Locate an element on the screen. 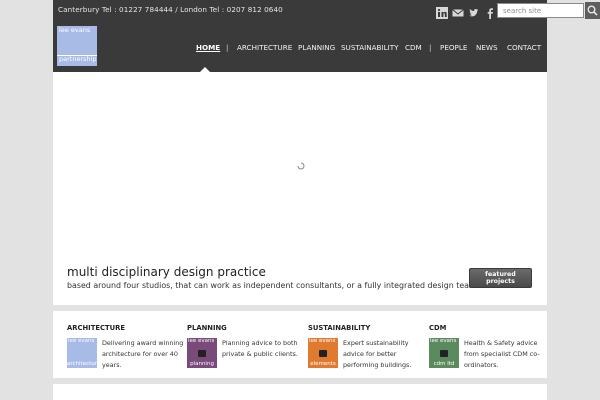 Image resolution: width=600 pixels, height=400 pixels. studio-logo-tile: lee evans architecture is located at coordinates (84, 353).